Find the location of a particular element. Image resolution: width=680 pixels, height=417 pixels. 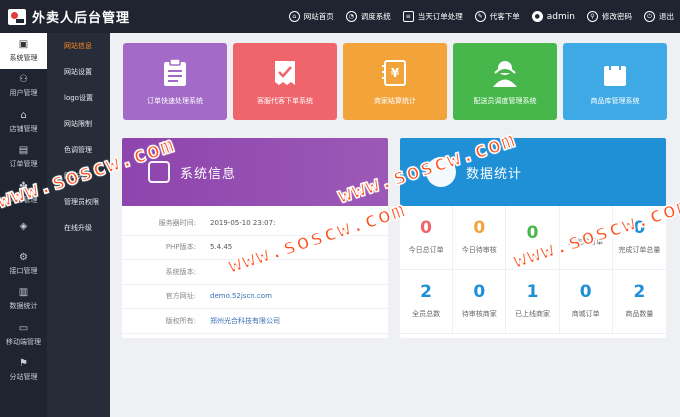

stat-cell: 2 商品数量 is located at coordinates (639, 302).